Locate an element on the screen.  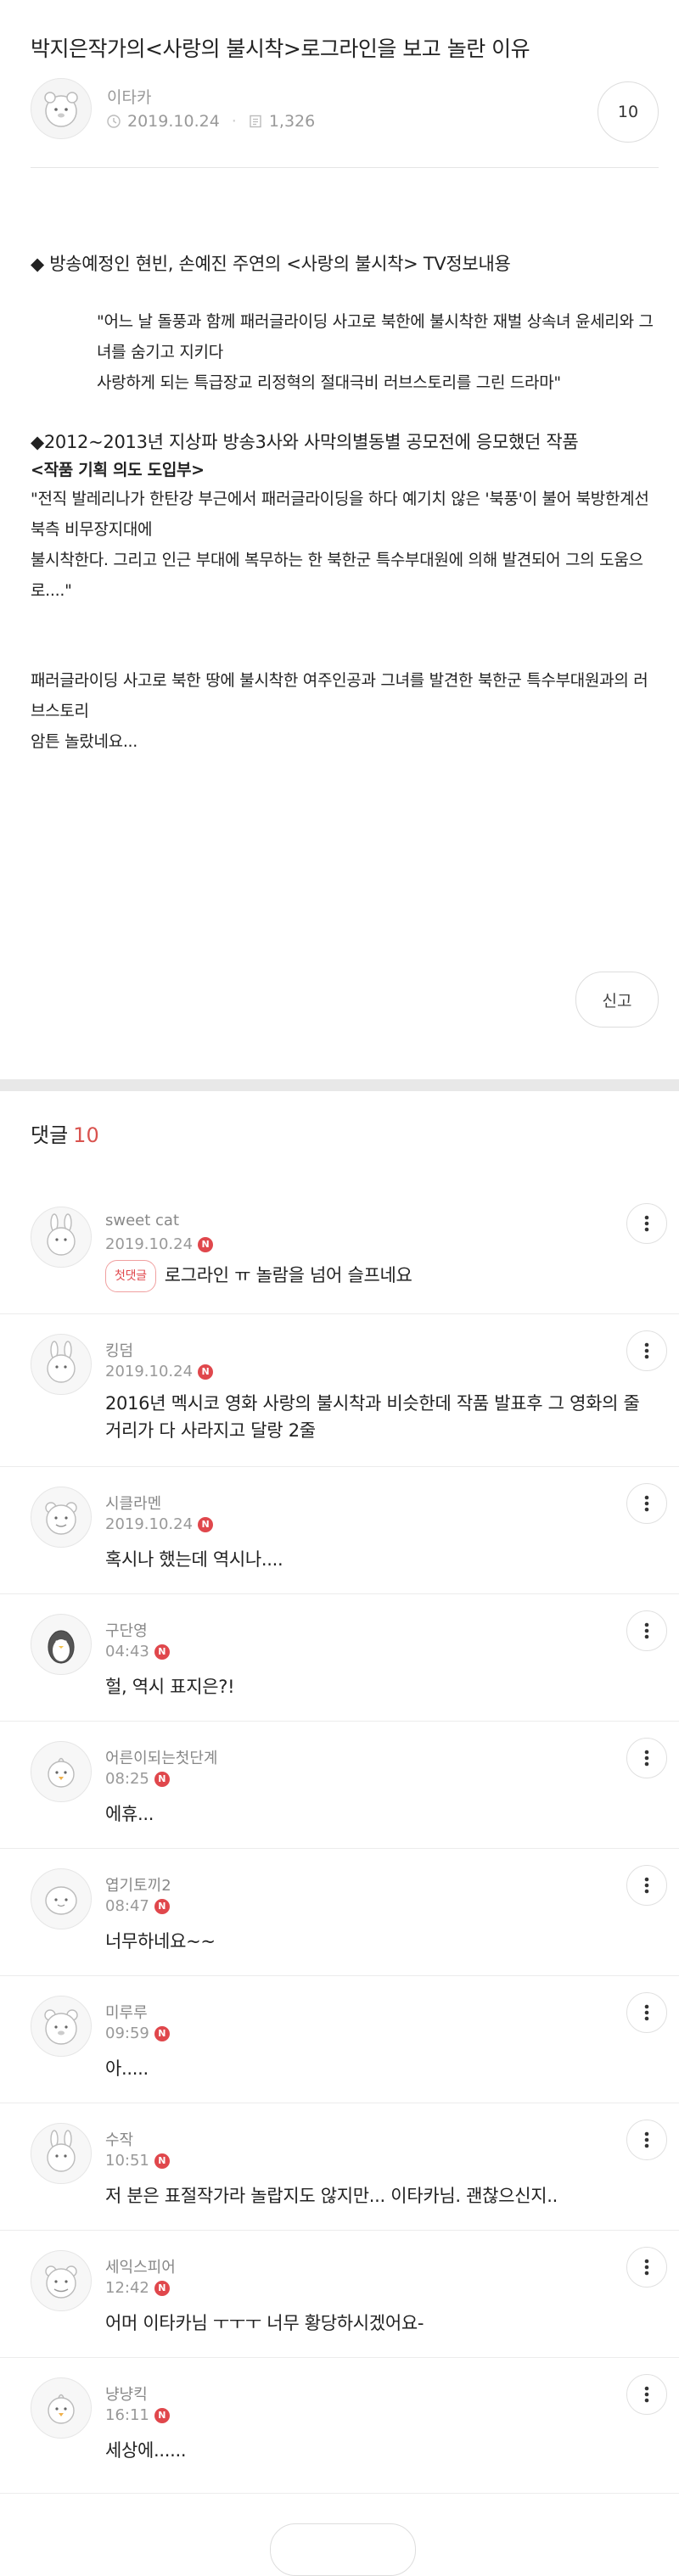
comment-text-body: 로그라인 ㅠ 놀람을 넘어 슬프네요 is located at coordinates (288, 1275).